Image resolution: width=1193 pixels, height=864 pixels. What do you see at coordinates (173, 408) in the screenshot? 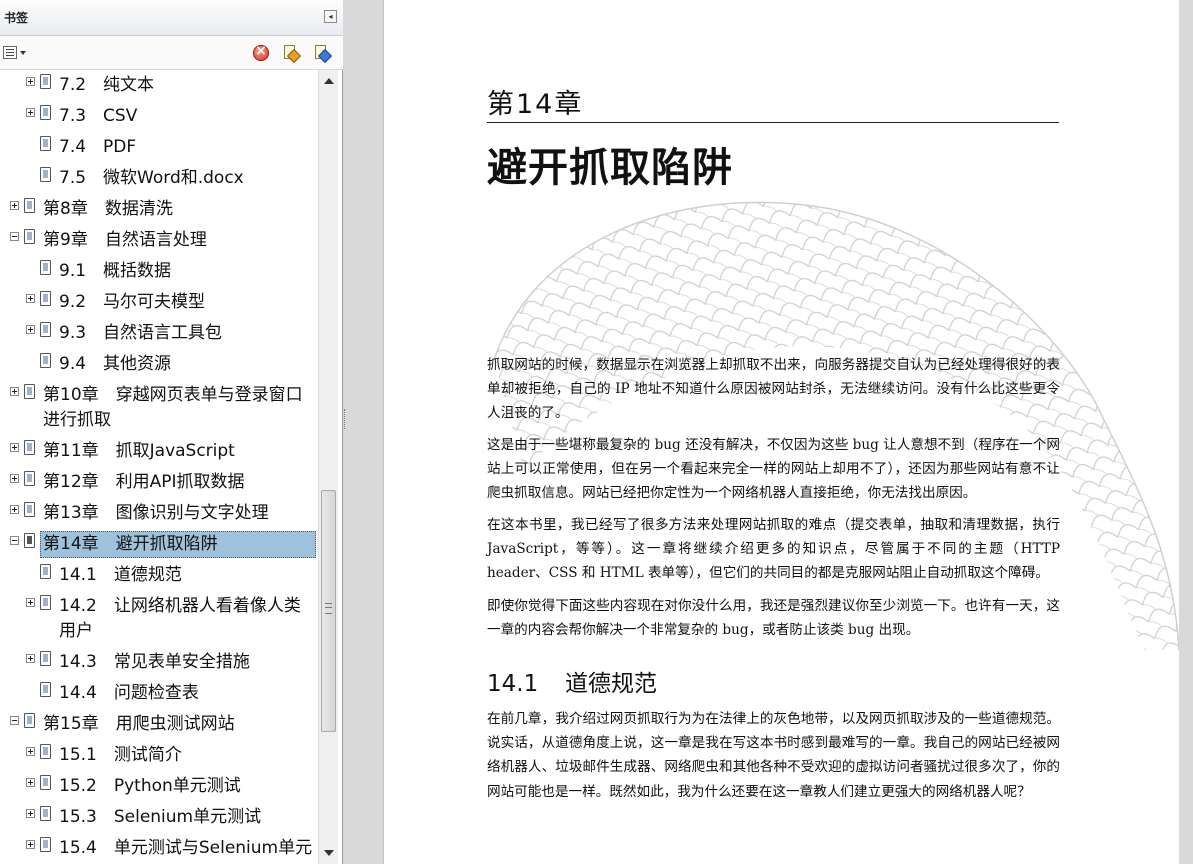
I see `bookmark-label-wrap: 第10章 穿越网页表单与登录窗口 进行抓取` at bounding box center [173, 408].